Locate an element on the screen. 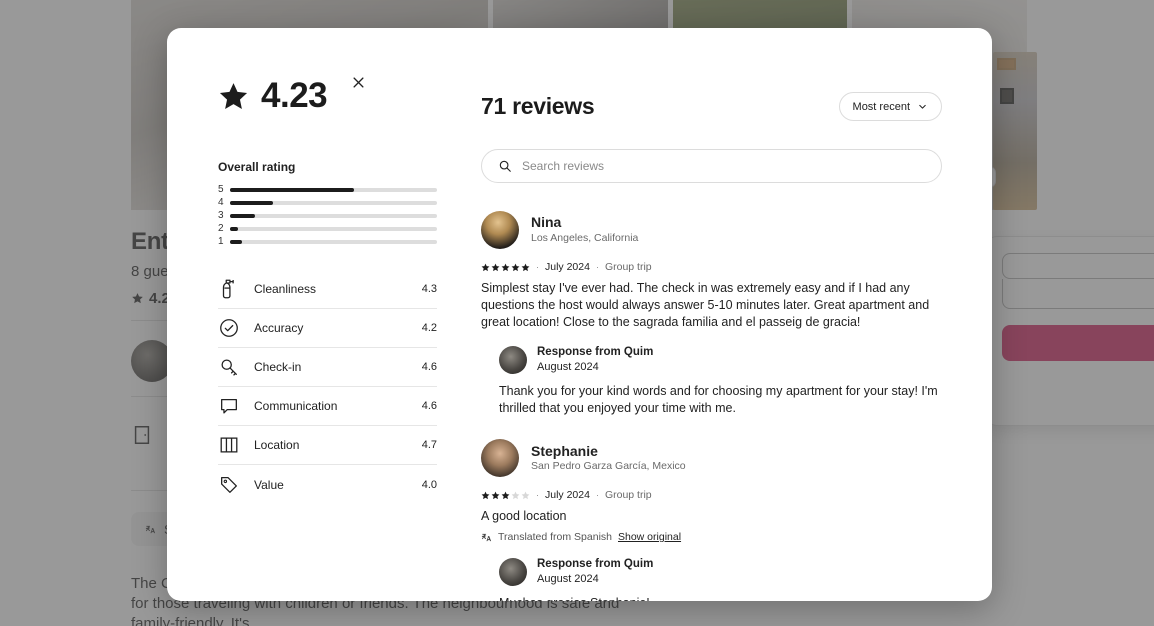 The image size is (1154, 626). distribution-stars: 1 is located at coordinates (221, 241).